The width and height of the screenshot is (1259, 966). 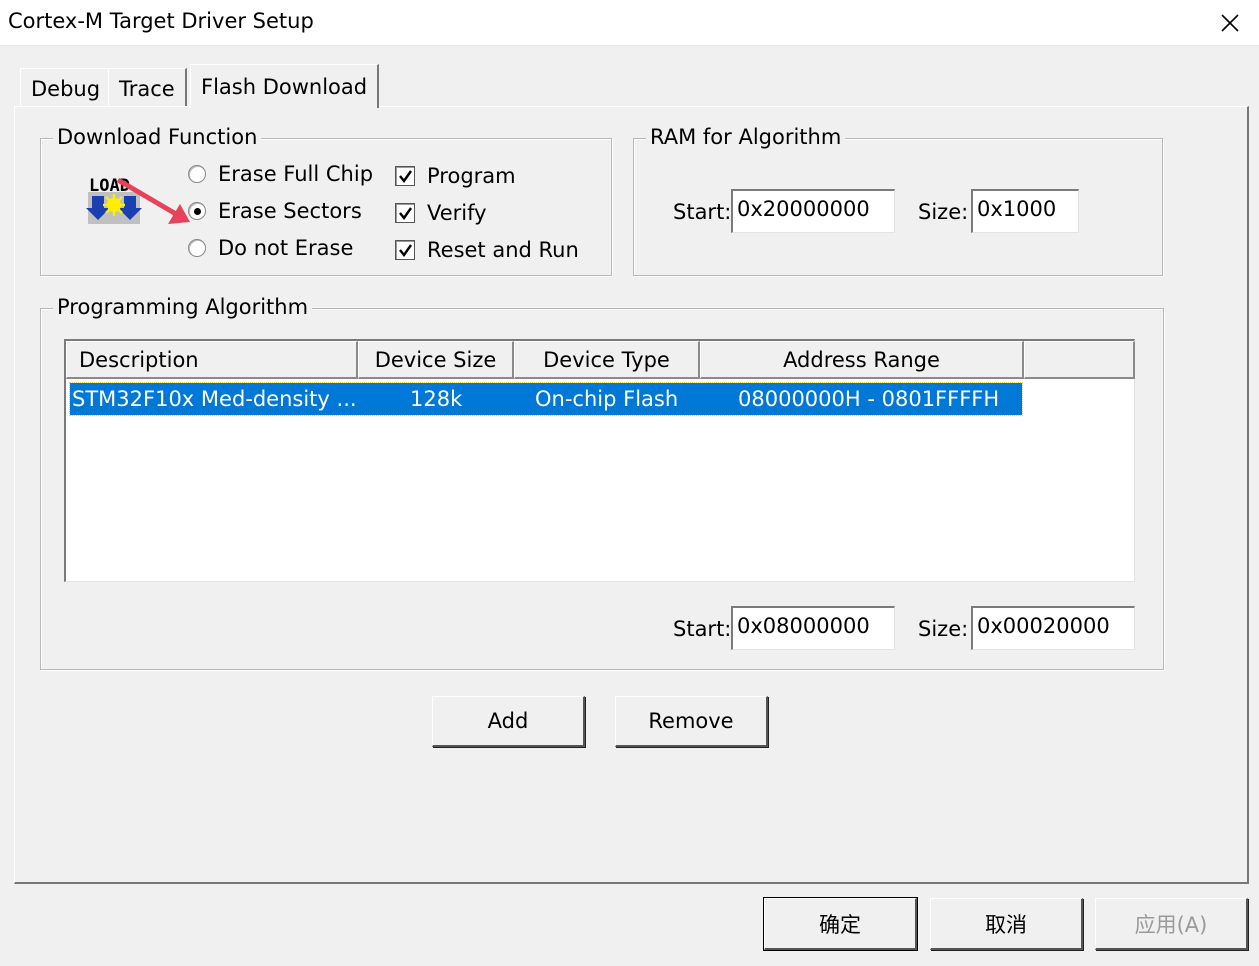 I want to click on tab-flash-download: Flash Download, so click(x=285, y=86).